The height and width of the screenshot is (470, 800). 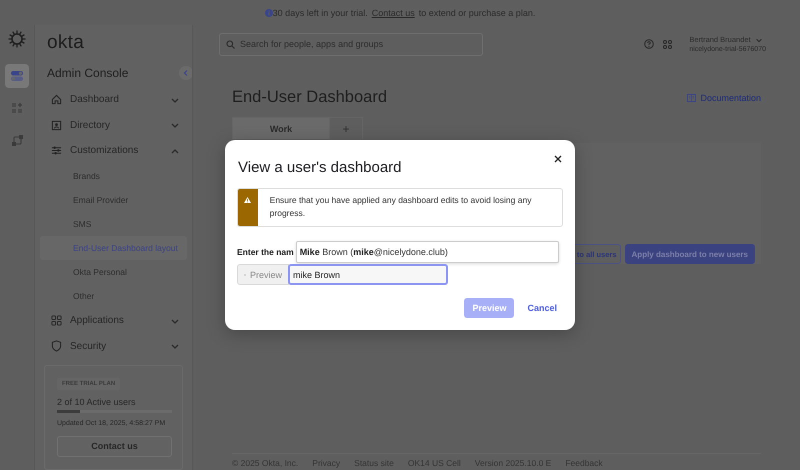 What do you see at coordinates (56, 100) in the screenshot?
I see `home-icon` at bounding box center [56, 100].